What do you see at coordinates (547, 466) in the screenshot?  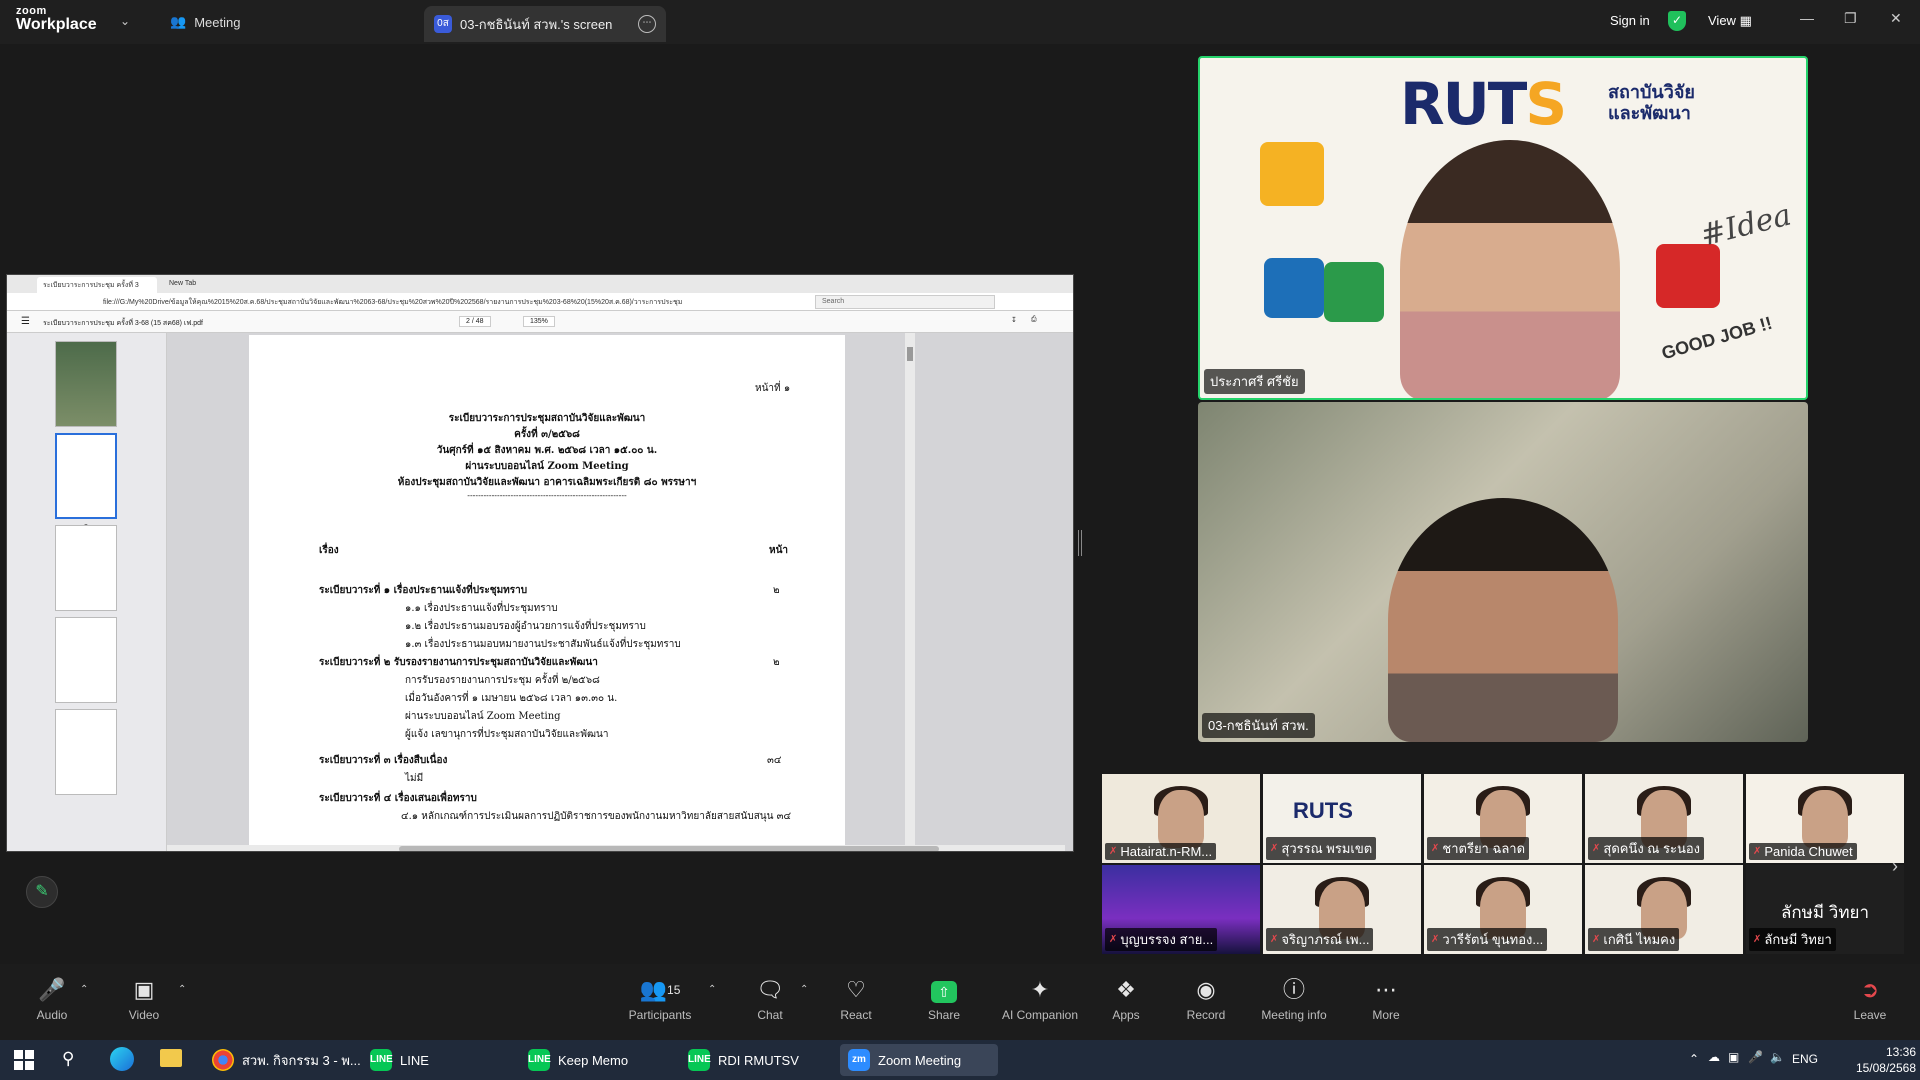 I see `doc-header-line: ผ่านระบบออนไลน์ Zoom Meeting` at bounding box center [547, 466].